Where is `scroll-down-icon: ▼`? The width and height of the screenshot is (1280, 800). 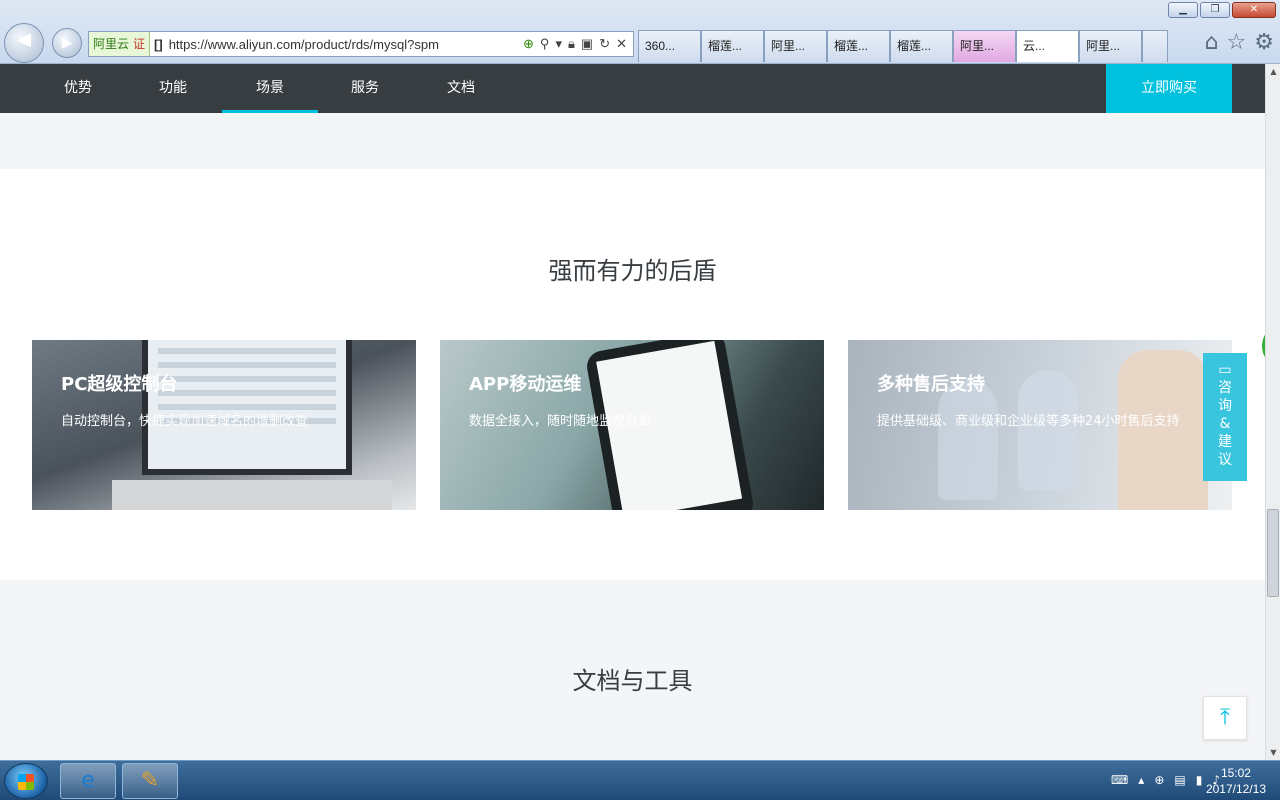 scroll-down-icon: ▼ is located at coordinates (1273, 752).